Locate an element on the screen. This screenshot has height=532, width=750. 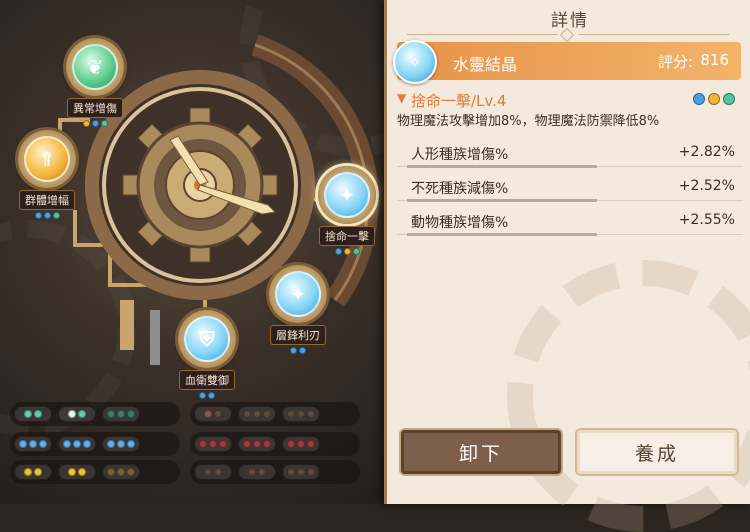
node-gear-frame: ✦ is located at coordinates (347, 195).